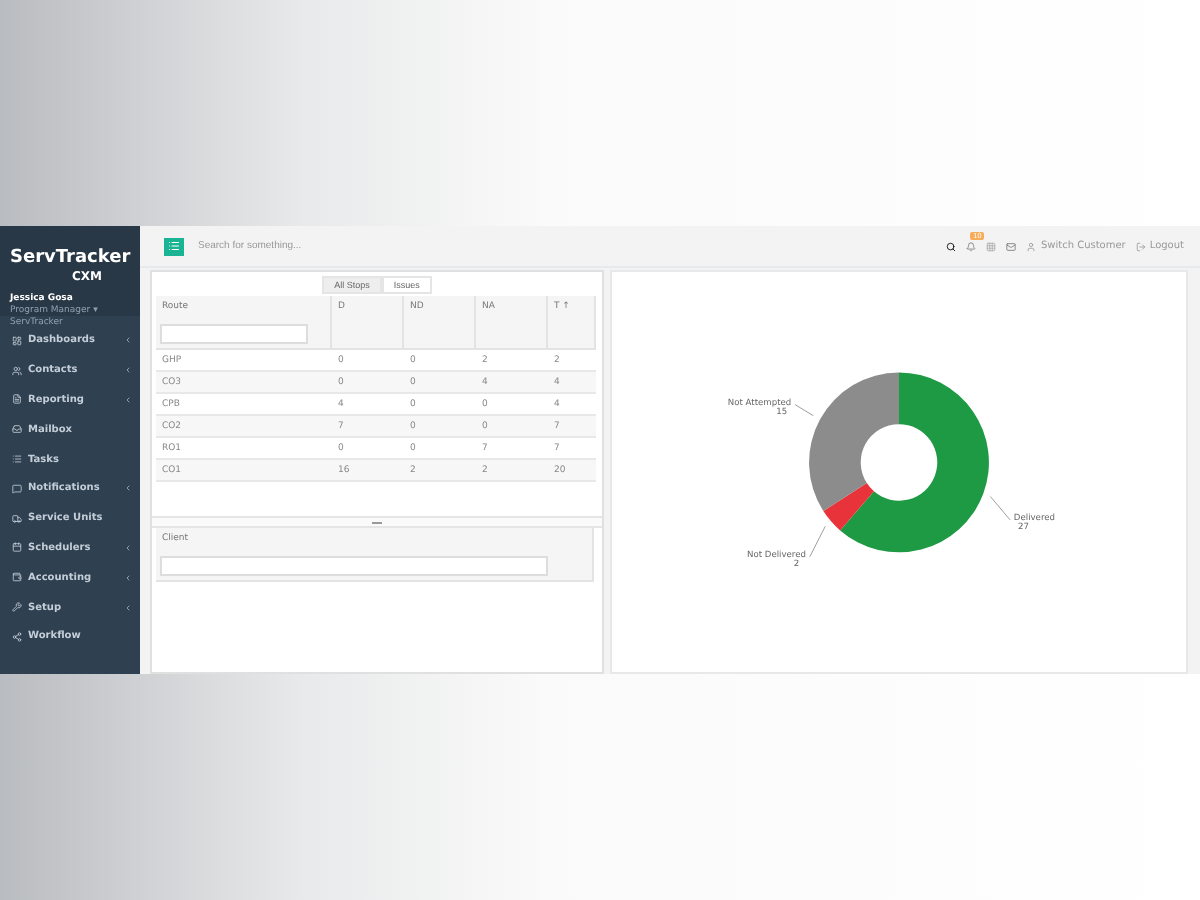 Image resolution: width=1200 pixels, height=900 pixels. What do you see at coordinates (991, 246) in the screenshot?
I see `grid-icon` at bounding box center [991, 246].